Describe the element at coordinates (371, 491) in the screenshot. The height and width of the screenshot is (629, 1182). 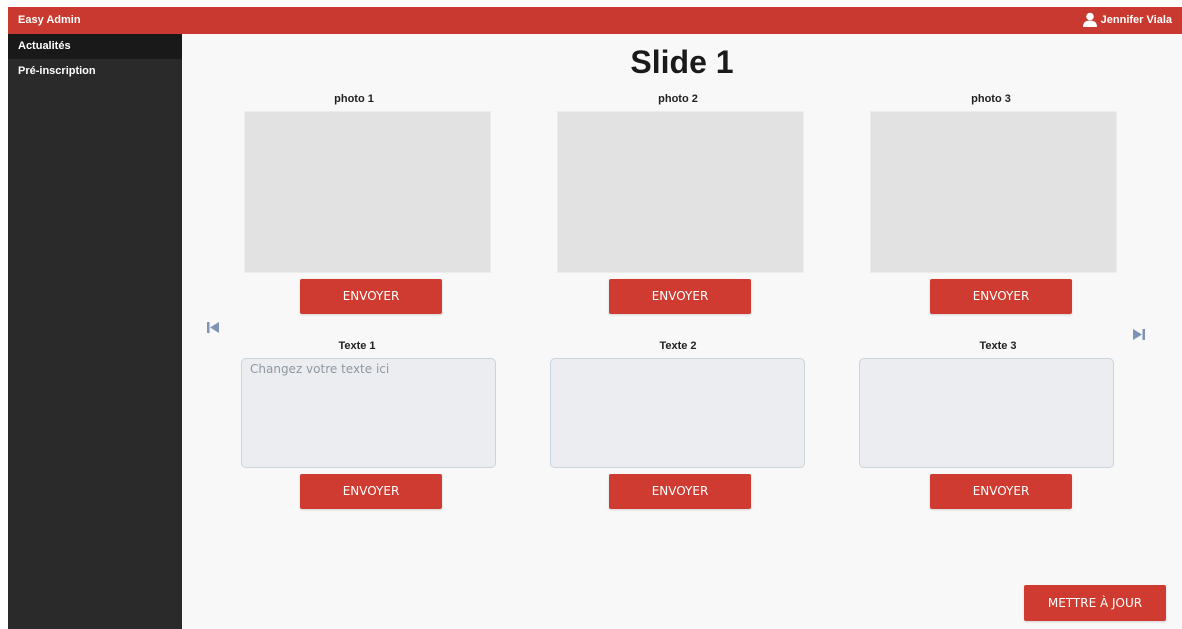
I see `texte-1-send-button: ENVOYER` at that location.